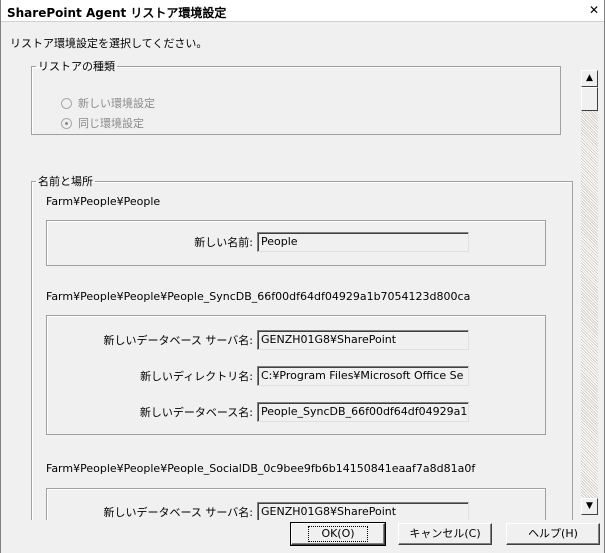 The height and width of the screenshot is (553, 605). Describe the element at coordinates (196, 376) in the screenshot. I see `syncdb-directory-label: 新しいディレクトリ名:` at that location.